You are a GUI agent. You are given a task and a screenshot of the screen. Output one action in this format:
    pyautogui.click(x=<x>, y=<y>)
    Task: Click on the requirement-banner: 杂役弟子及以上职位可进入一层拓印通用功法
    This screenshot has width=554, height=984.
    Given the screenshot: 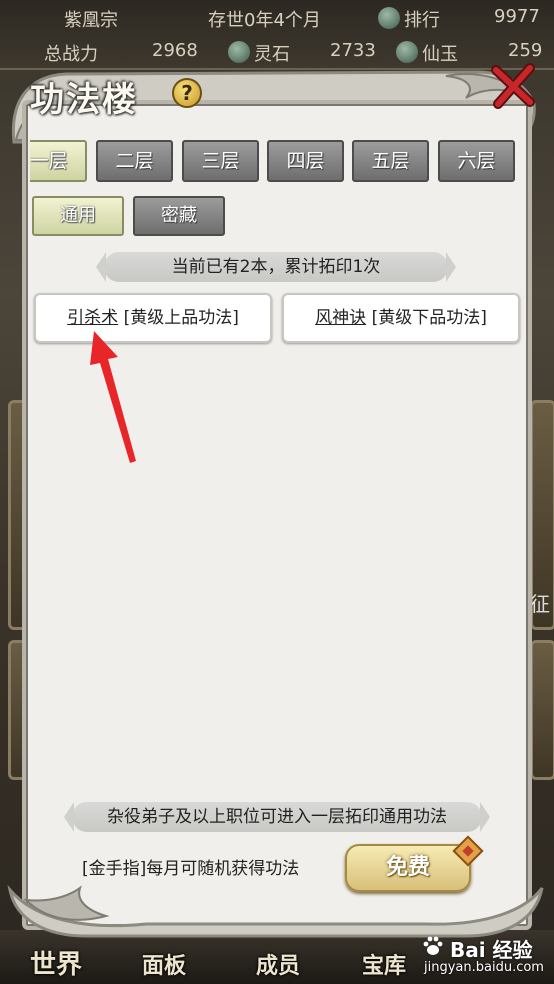 What is the action you would take?
    pyautogui.click(x=277, y=817)
    